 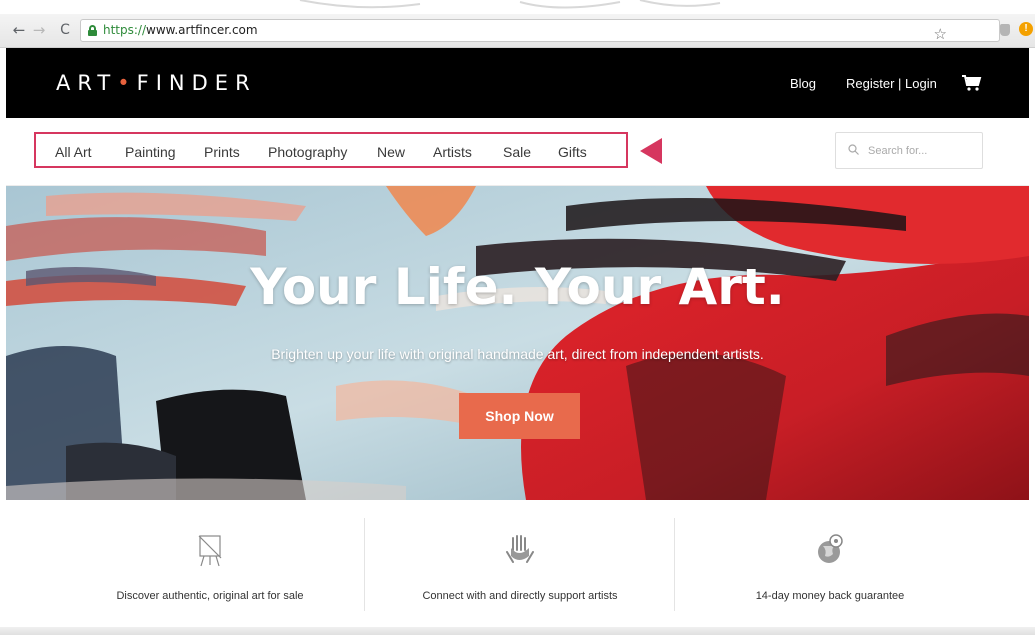 I want to click on nav-item-sale: Sale, so click(x=517, y=152).